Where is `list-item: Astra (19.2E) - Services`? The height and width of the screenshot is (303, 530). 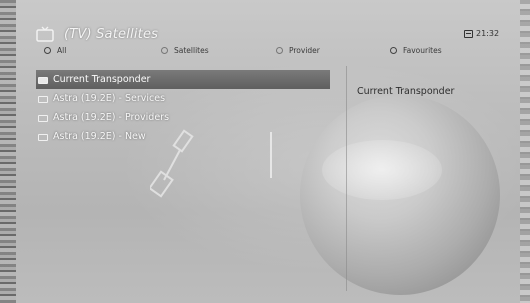
list-item: Astra (19.2E) - Services is located at coordinates (183, 98).